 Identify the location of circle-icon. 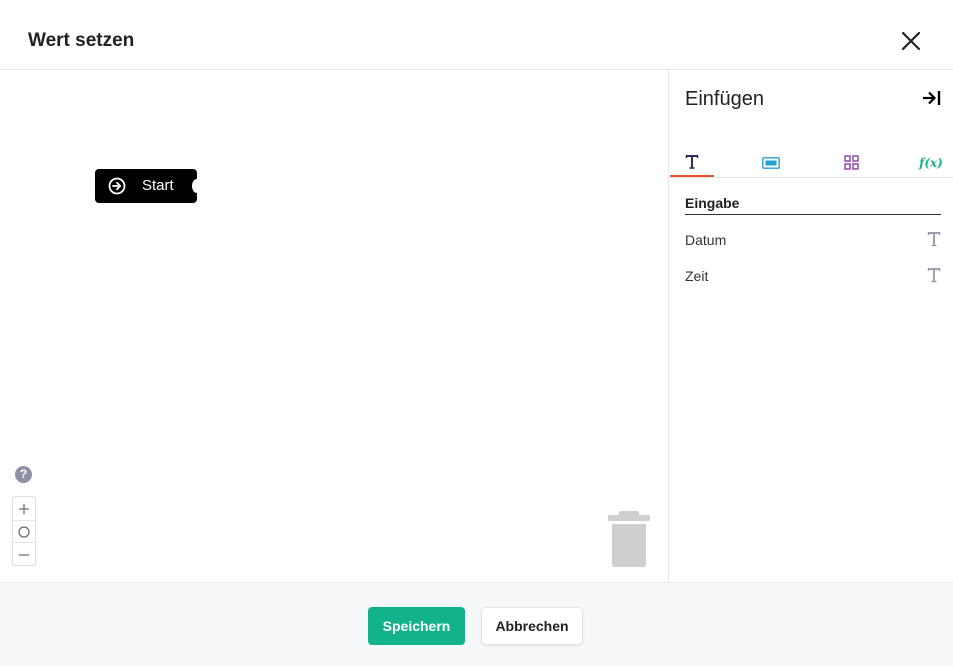
(24, 531).